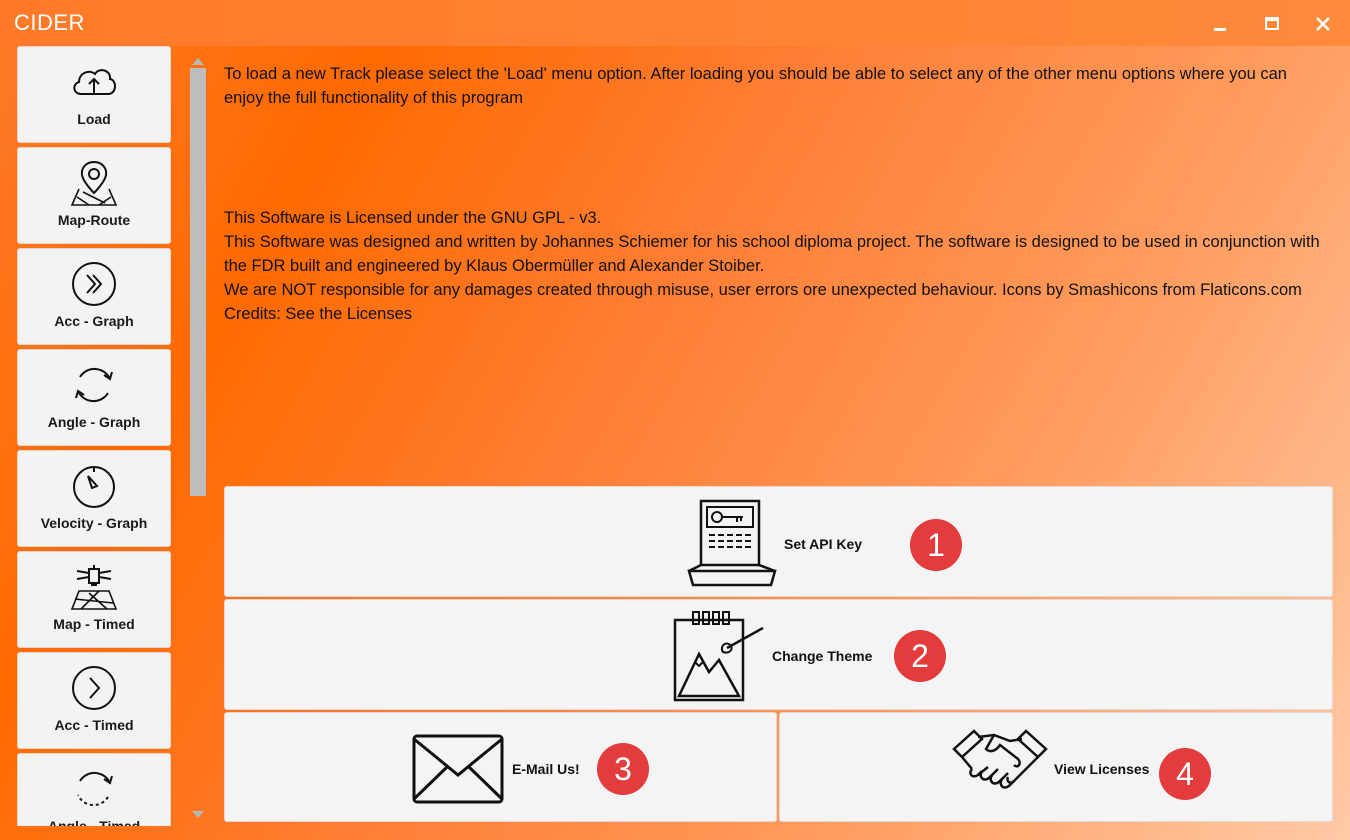 The image size is (1350, 840). What do you see at coordinates (822, 656) in the screenshot?
I see `change-theme-label: Change Theme` at bounding box center [822, 656].